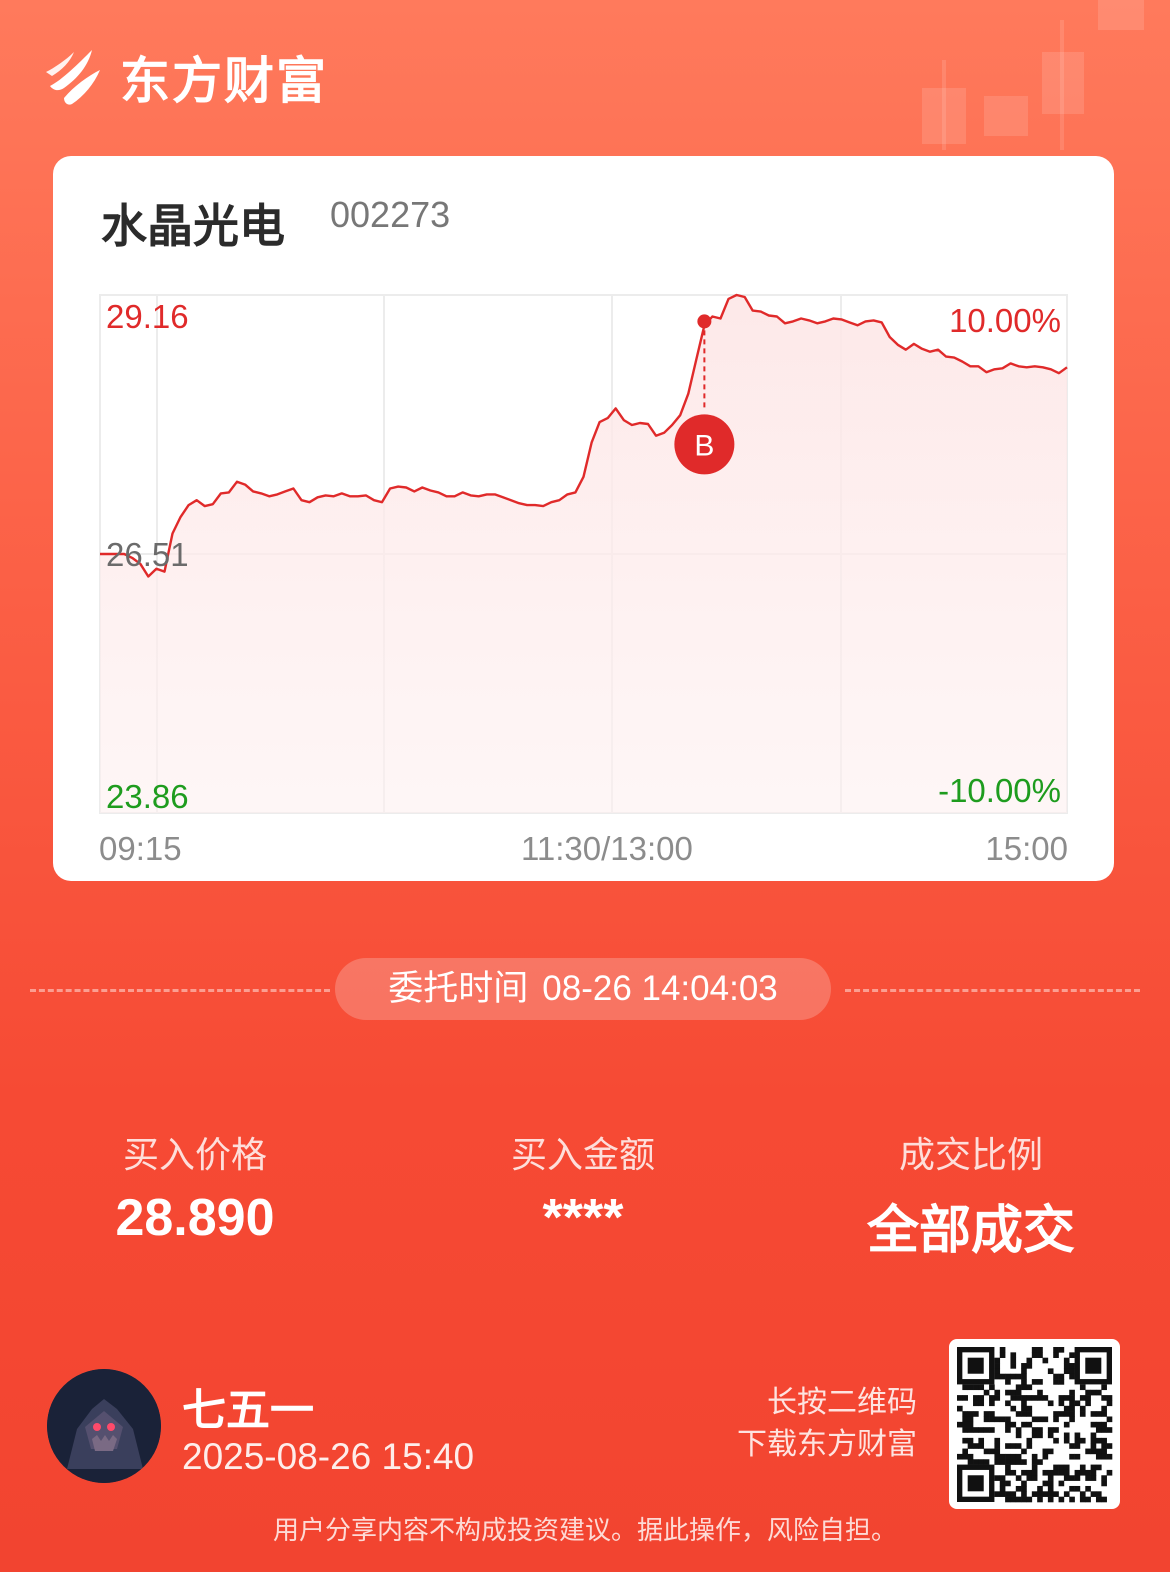 This screenshot has width=1170, height=1572. I want to click on stat-fill-ratio: 成交比例 全部成交, so click(971, 1196).